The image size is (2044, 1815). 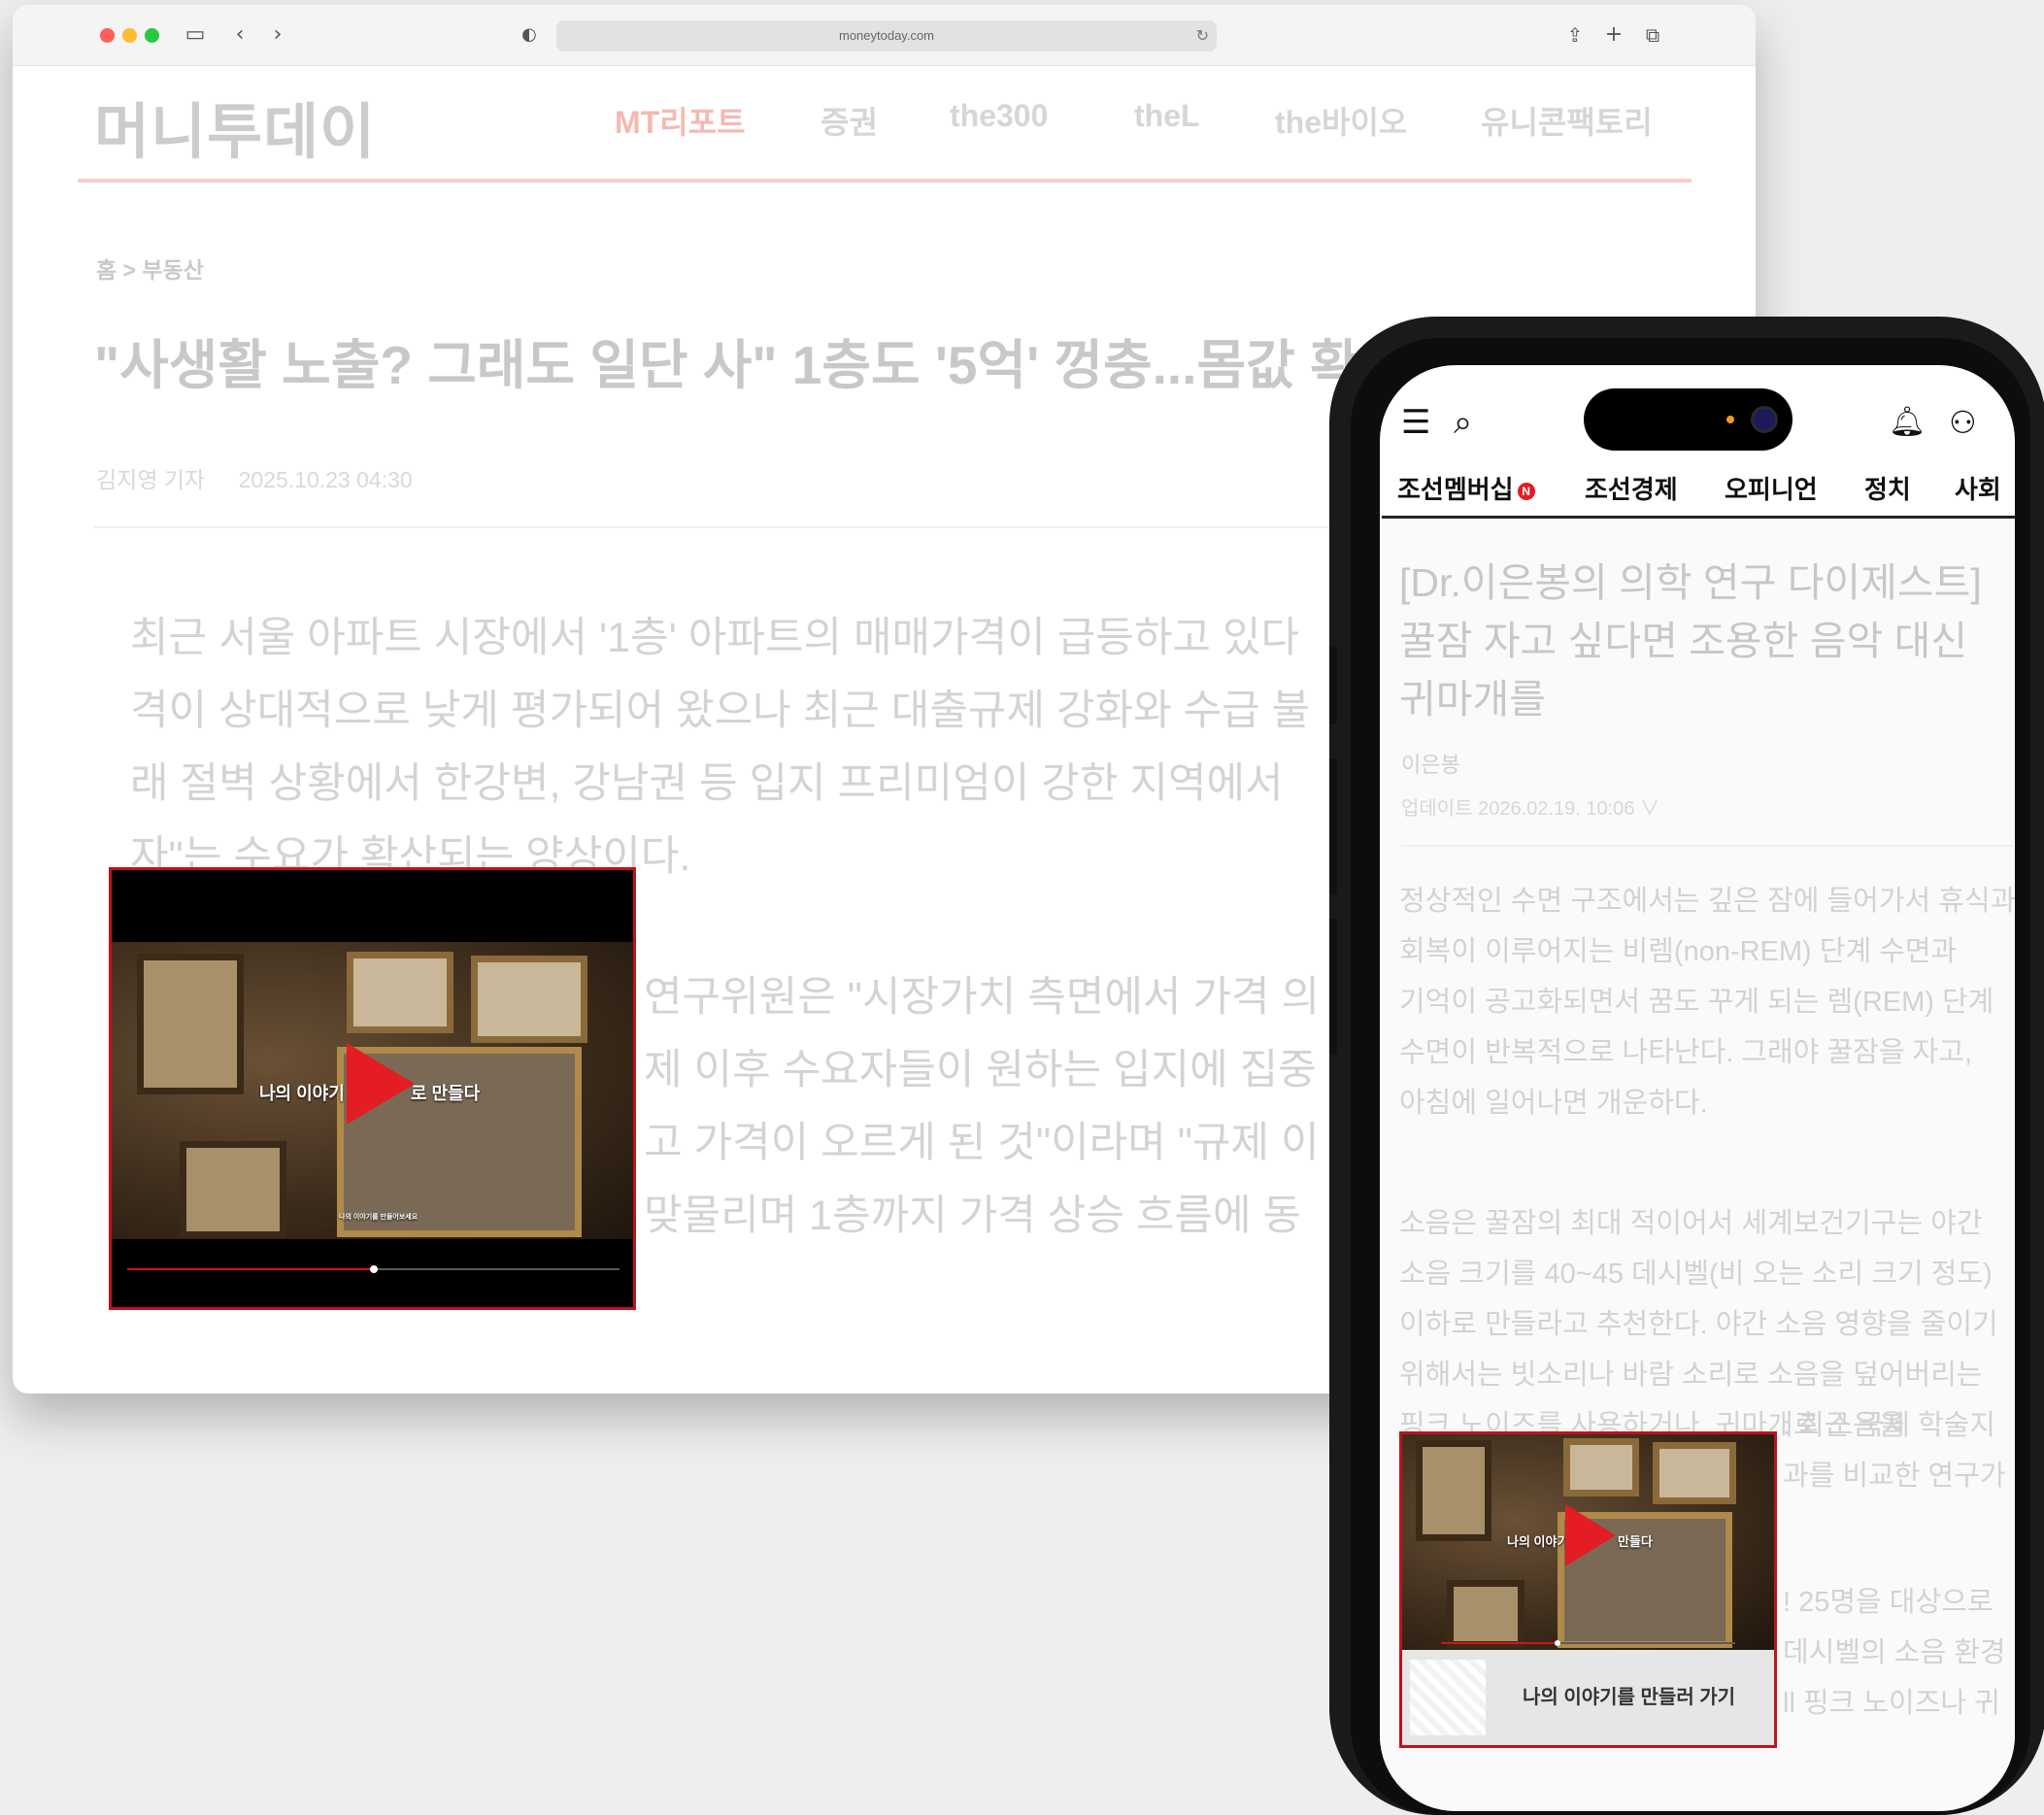 What do you see at coordinates (1631, 488) in the screenshot?
I see `tab-chosun-economy: 조선경제` at bounding box center [1631, 488].